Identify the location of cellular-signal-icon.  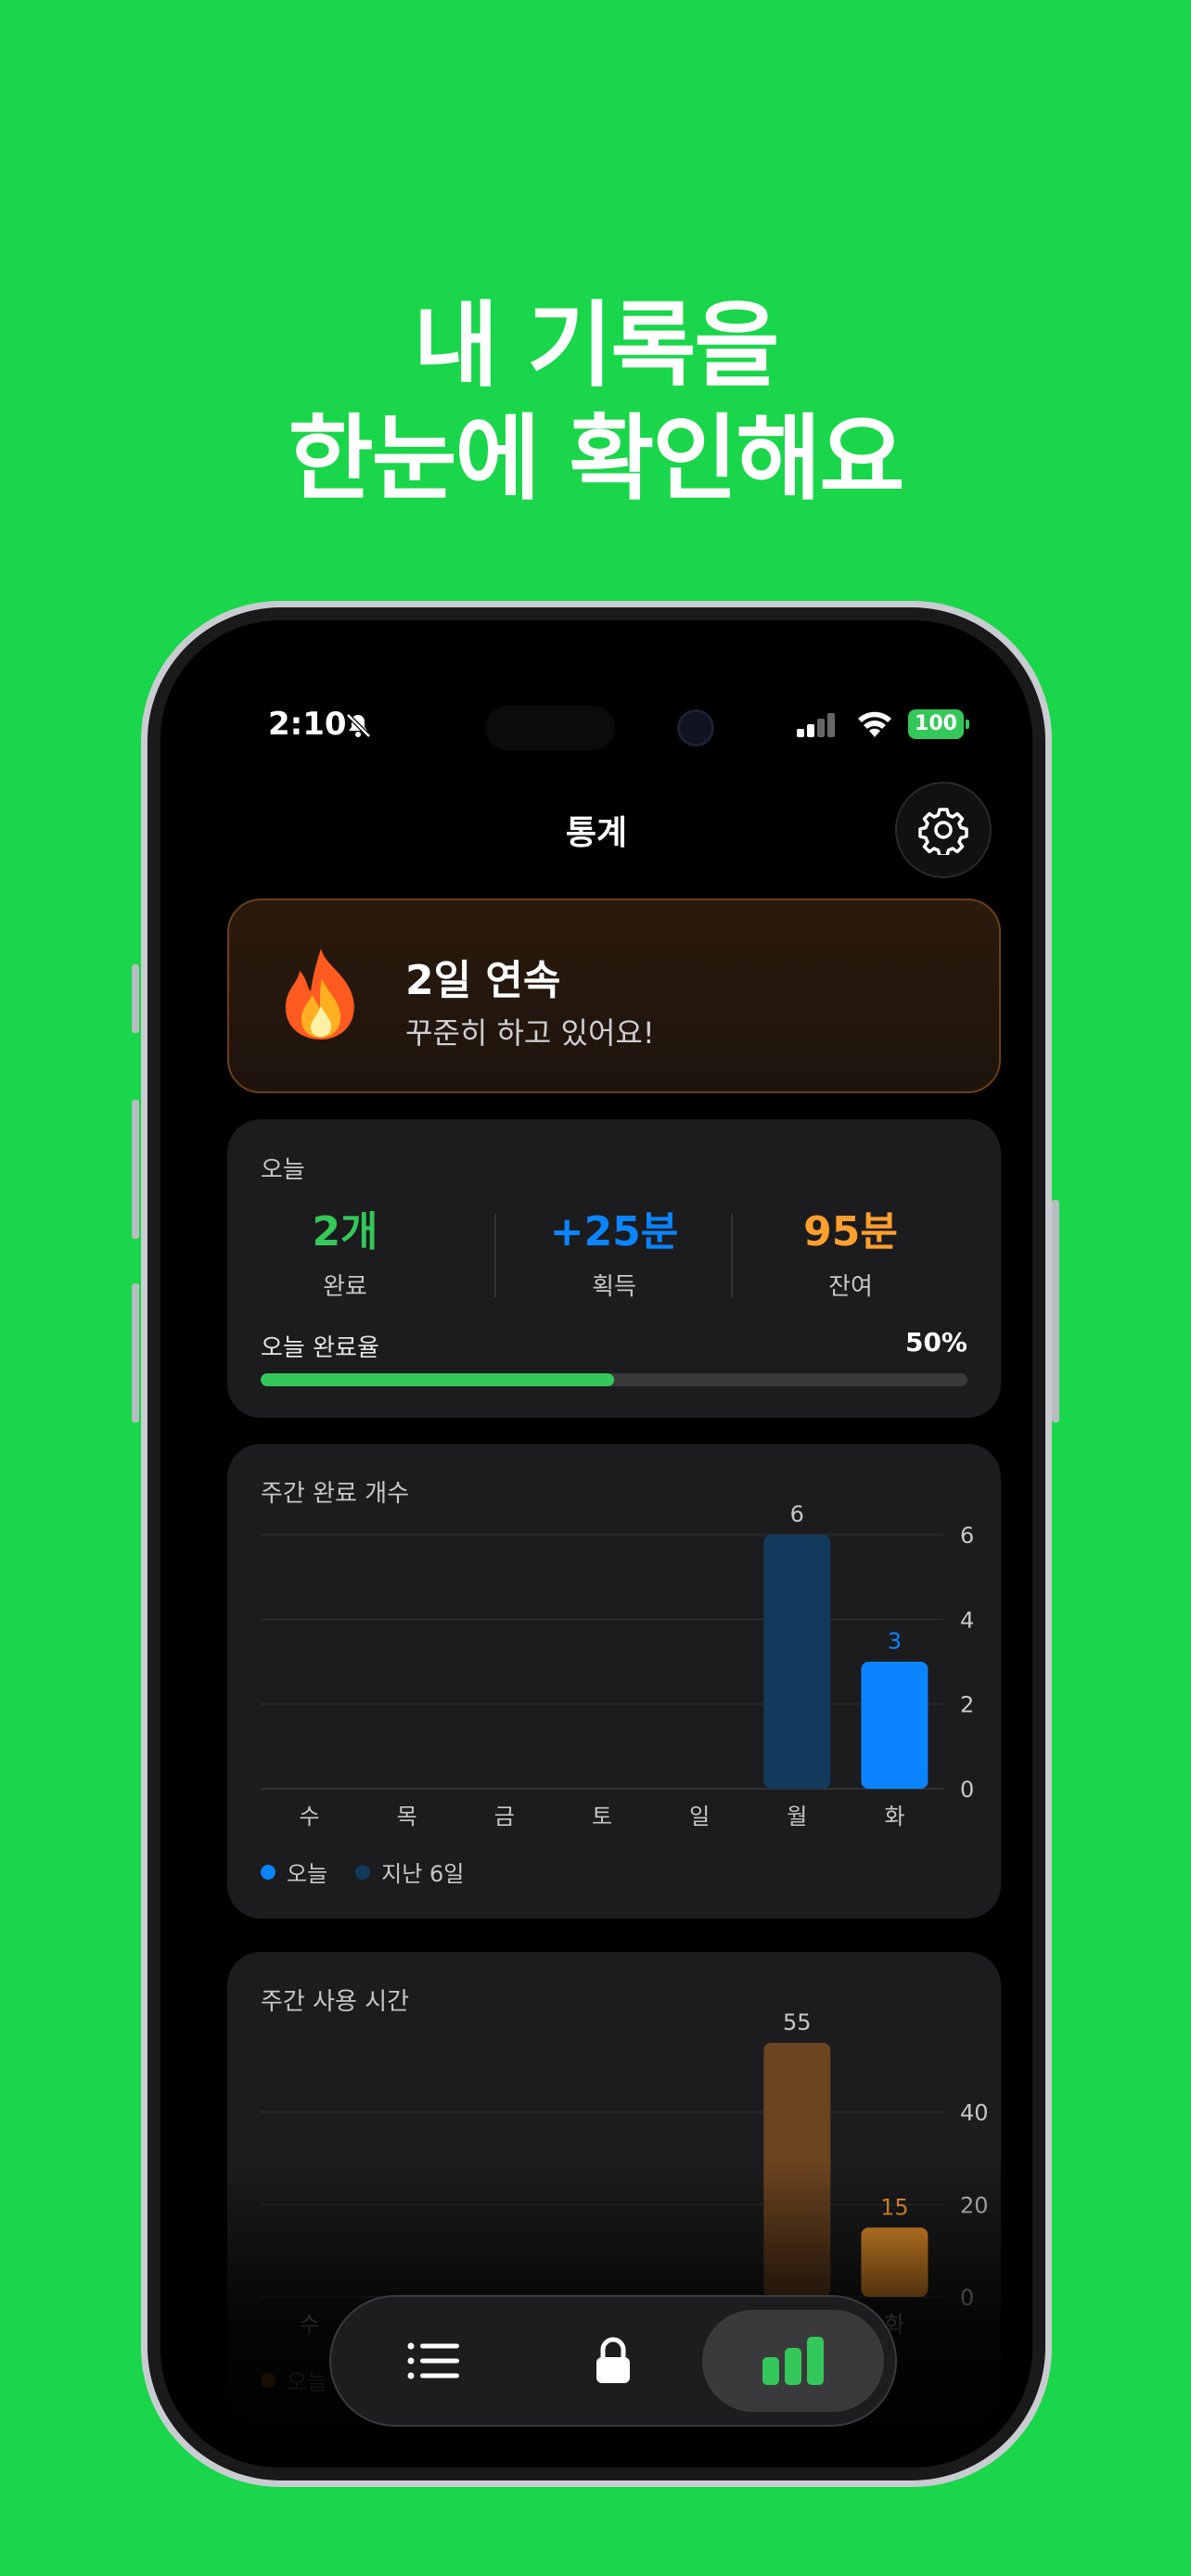
(816, 725).